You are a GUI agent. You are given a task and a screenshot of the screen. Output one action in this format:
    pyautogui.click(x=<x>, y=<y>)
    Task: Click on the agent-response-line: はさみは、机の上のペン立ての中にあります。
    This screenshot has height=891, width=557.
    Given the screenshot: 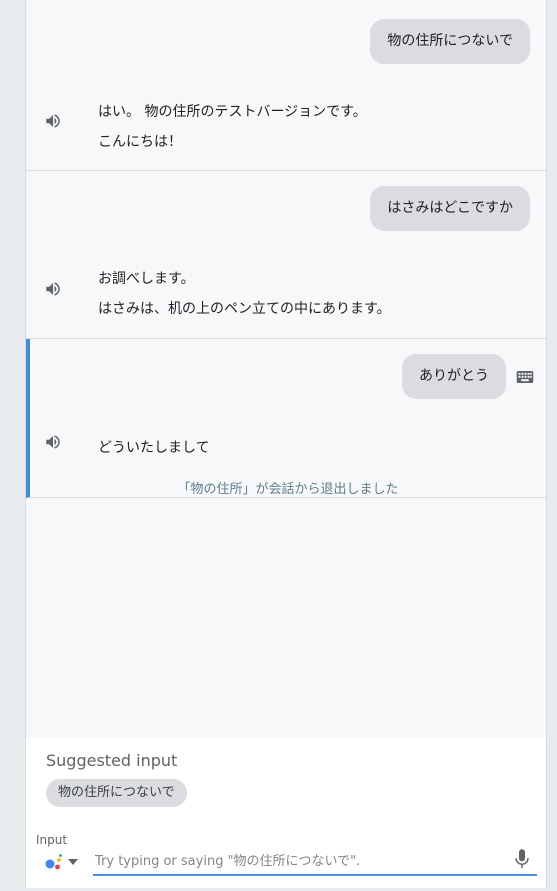 What is the action you would take?
    pyautogui.click(x=244, y=309)
    